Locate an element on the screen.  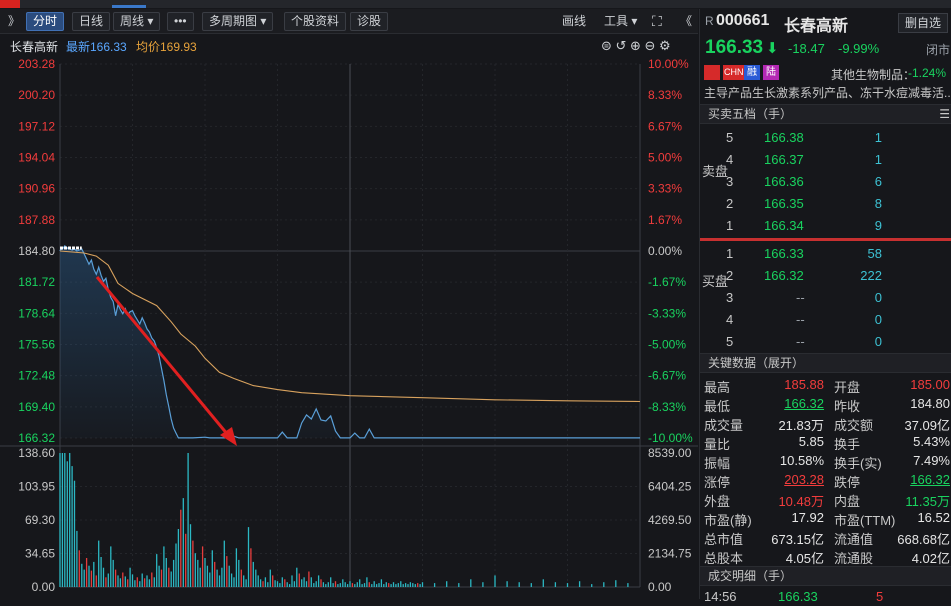
price-tick-label: 184.80 is located at coordinates (36, 251).